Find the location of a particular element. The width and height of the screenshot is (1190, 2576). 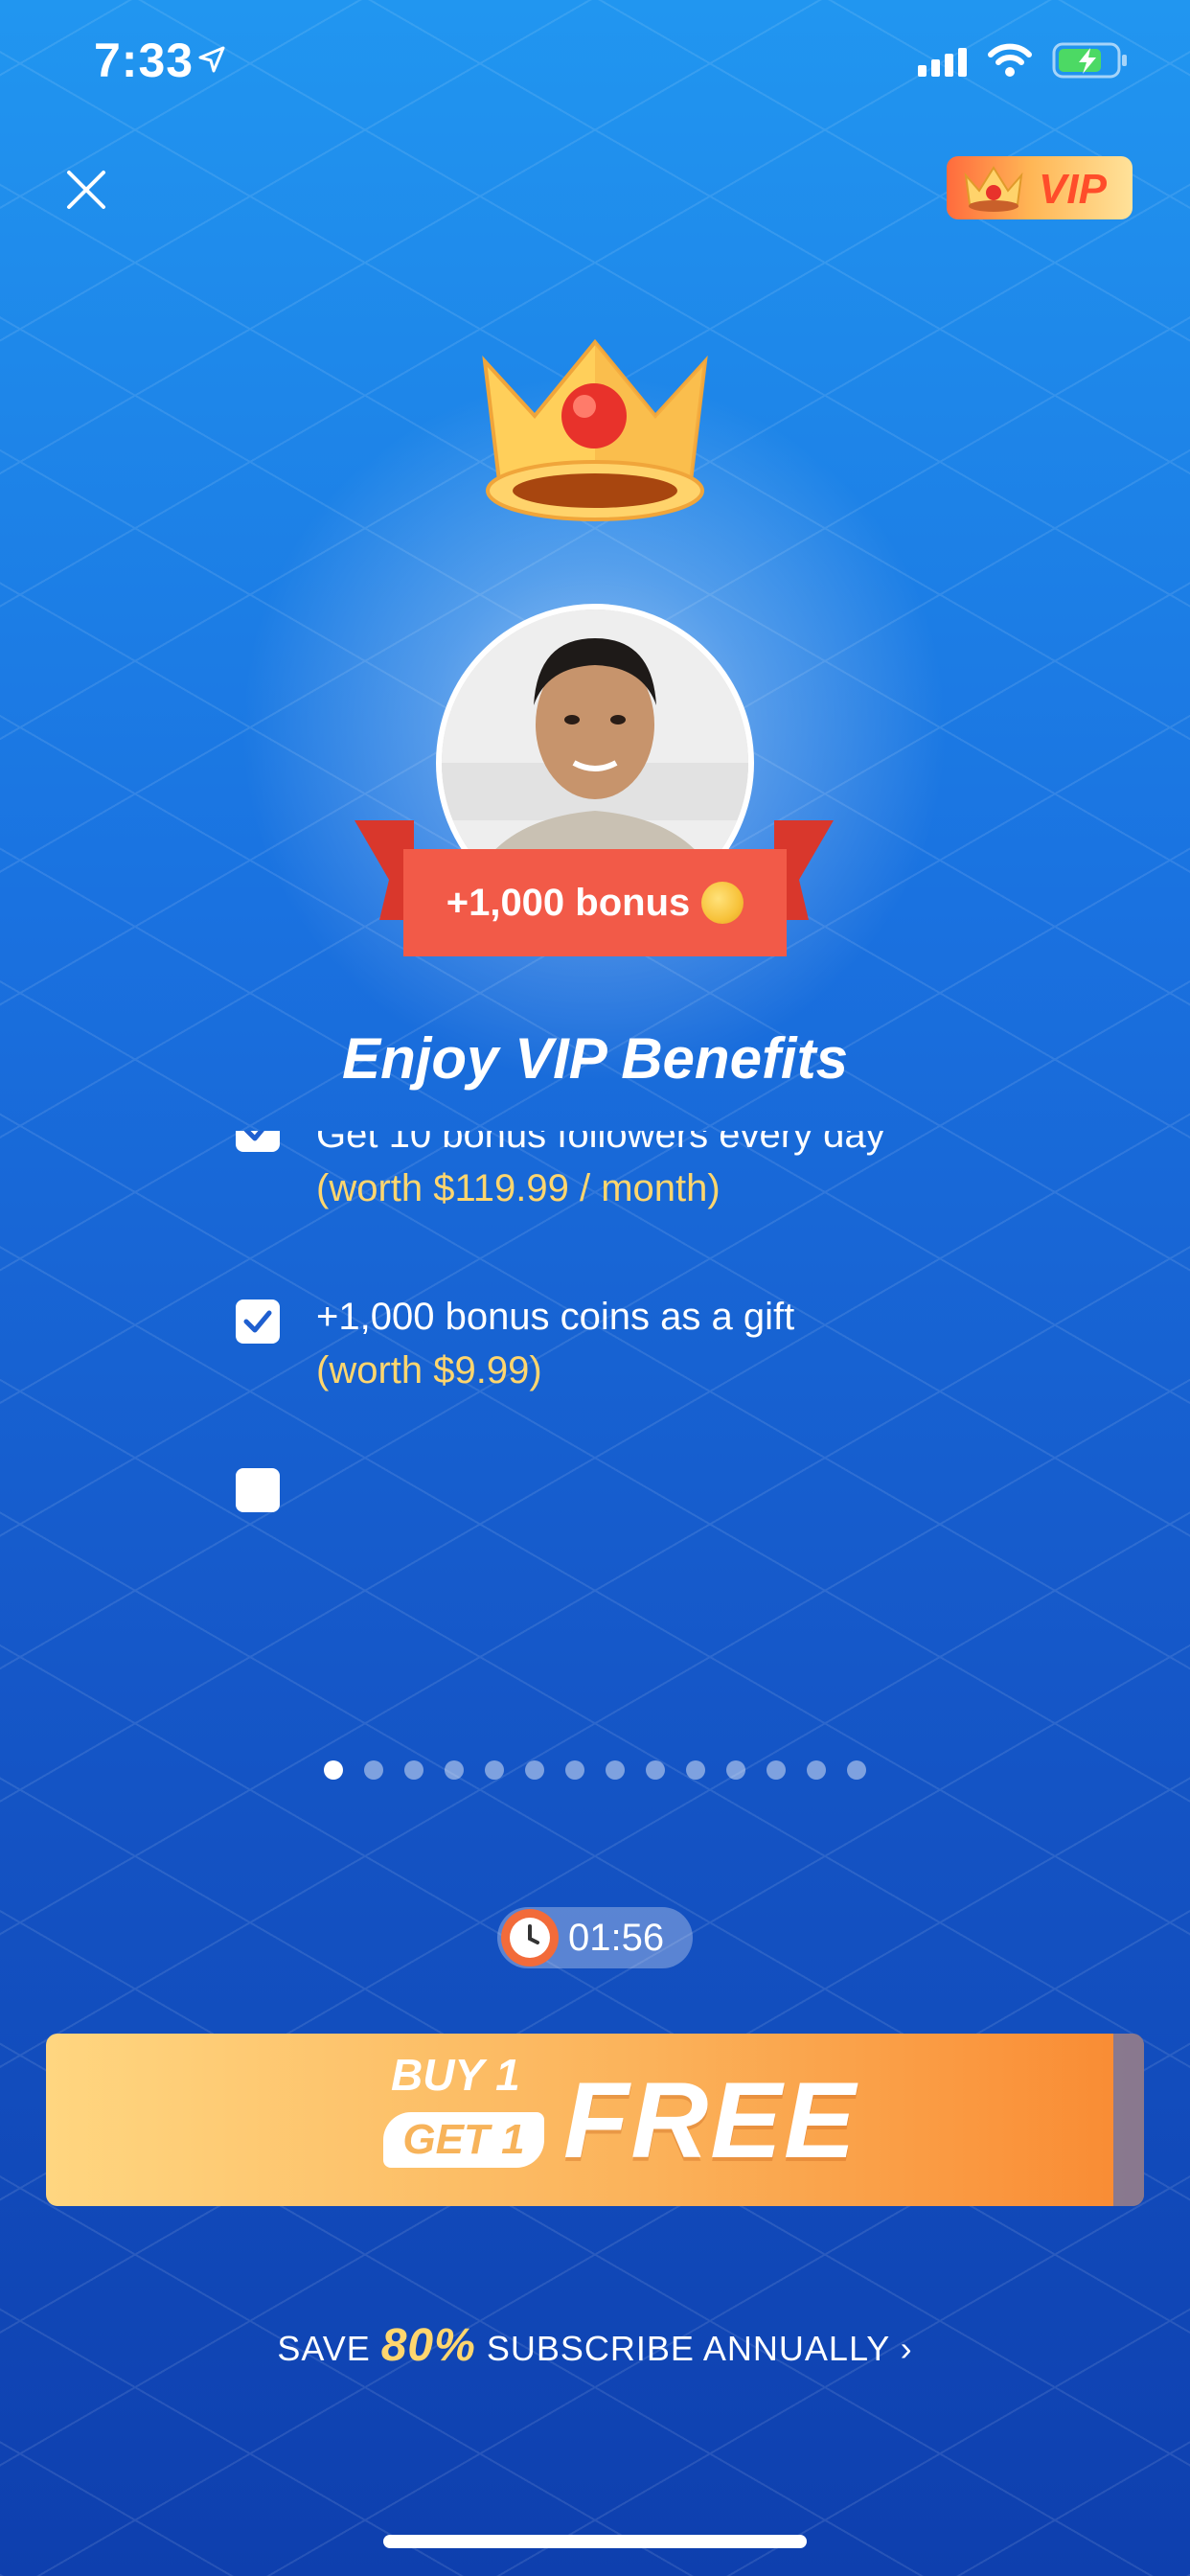

pagination-dots is located at coordinates (595, 1770).